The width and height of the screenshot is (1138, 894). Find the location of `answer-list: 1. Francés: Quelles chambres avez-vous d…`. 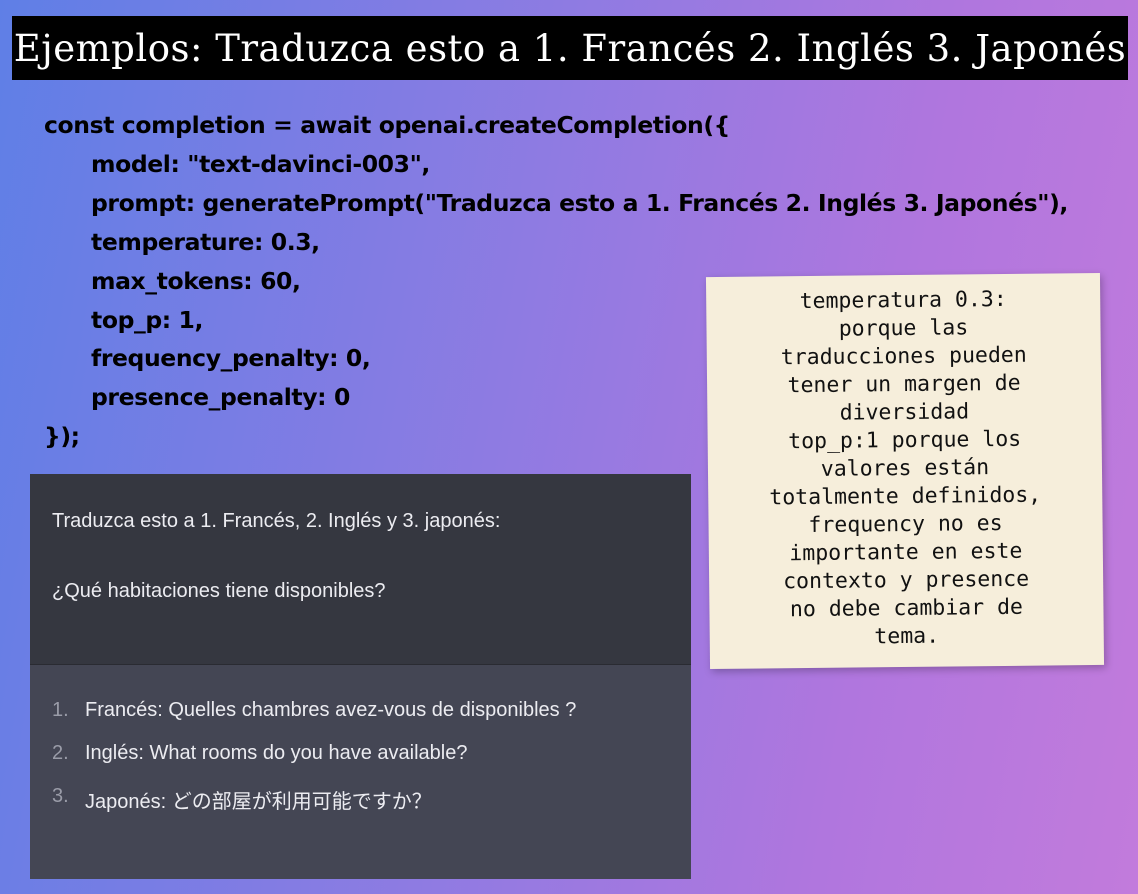

answer-list: 1. Francés: Quelles chambres avez-vous d… is located at coordinates (360, 763).